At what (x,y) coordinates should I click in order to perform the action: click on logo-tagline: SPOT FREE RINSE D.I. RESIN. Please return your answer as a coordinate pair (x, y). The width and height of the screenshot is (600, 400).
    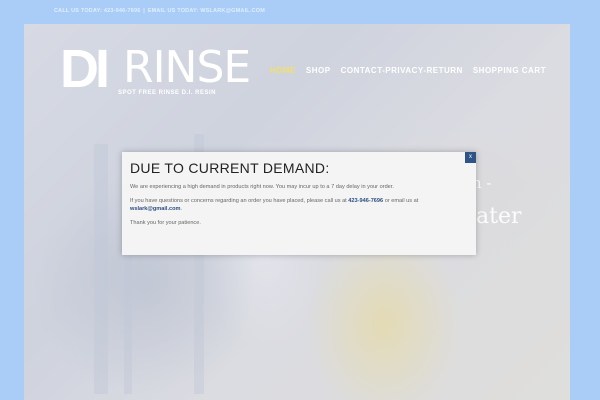
    Looking at the image, I should click on (167, 93).